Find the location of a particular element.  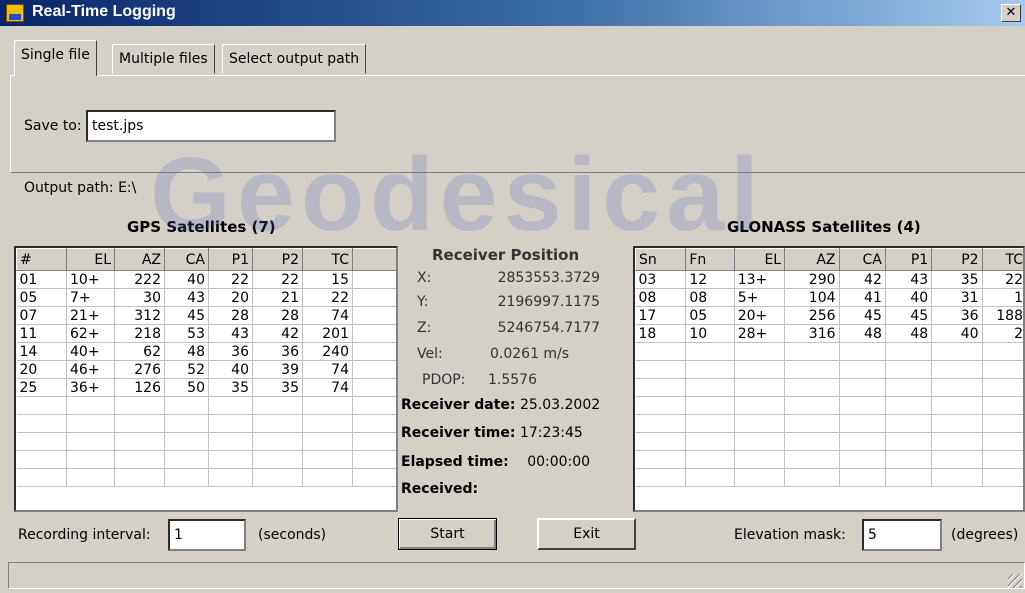

glonass-col-header: TC is located at coordinates (1002, 259).